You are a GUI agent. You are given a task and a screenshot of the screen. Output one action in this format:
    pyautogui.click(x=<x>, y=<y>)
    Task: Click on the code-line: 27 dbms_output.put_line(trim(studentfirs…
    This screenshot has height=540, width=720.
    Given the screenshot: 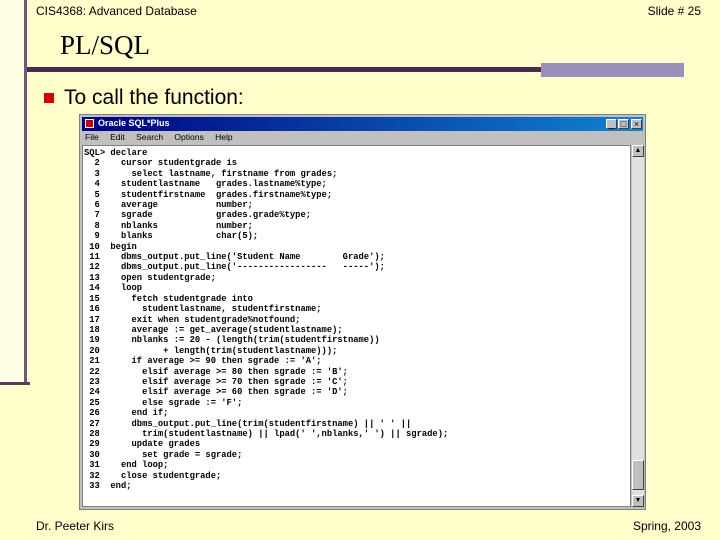 What is the action you would take?
    pyautogui.click(x=250, y=423)
    